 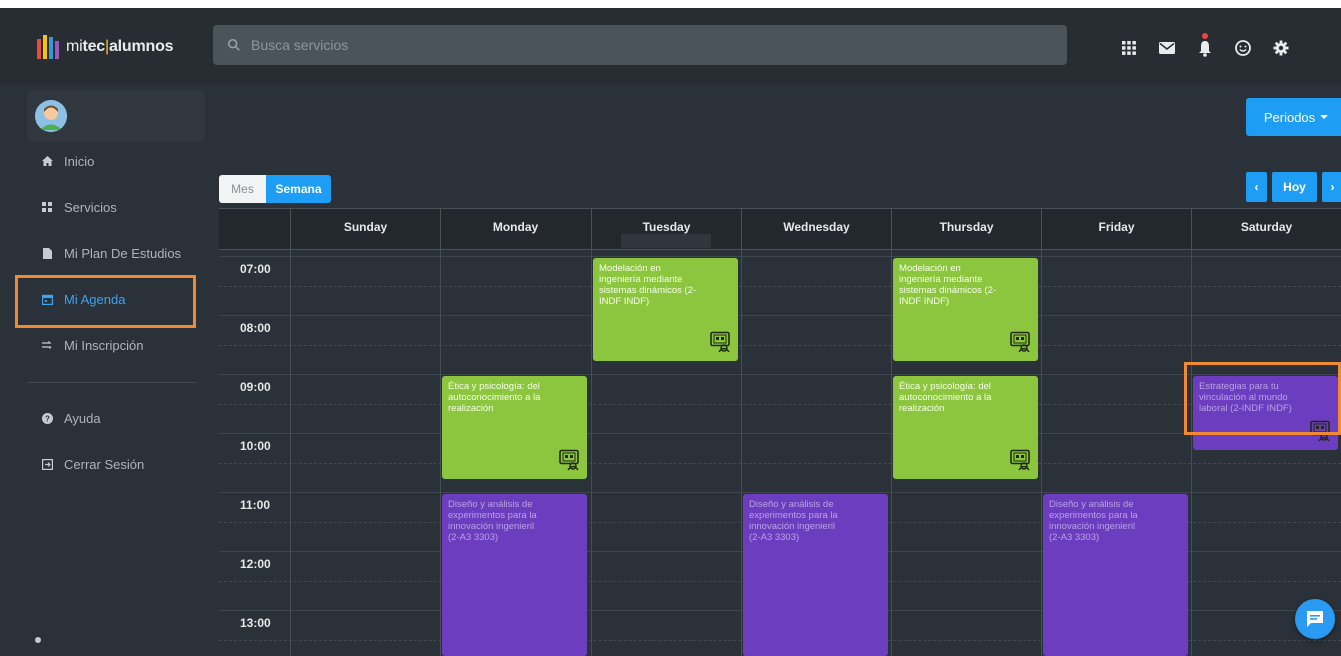 I want to click on day-header-saturday: Saturday, so click(x=1266, y=229).